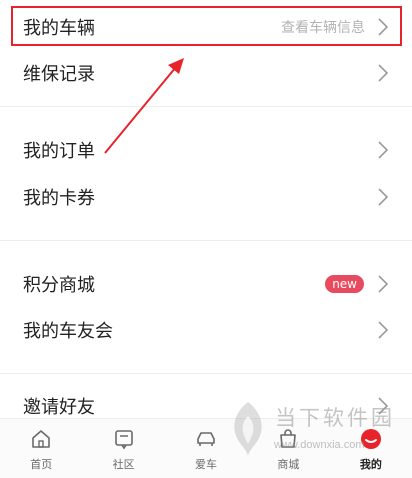 The image size is (412, 478). I want to click on mall-icon, so click(288, 438).